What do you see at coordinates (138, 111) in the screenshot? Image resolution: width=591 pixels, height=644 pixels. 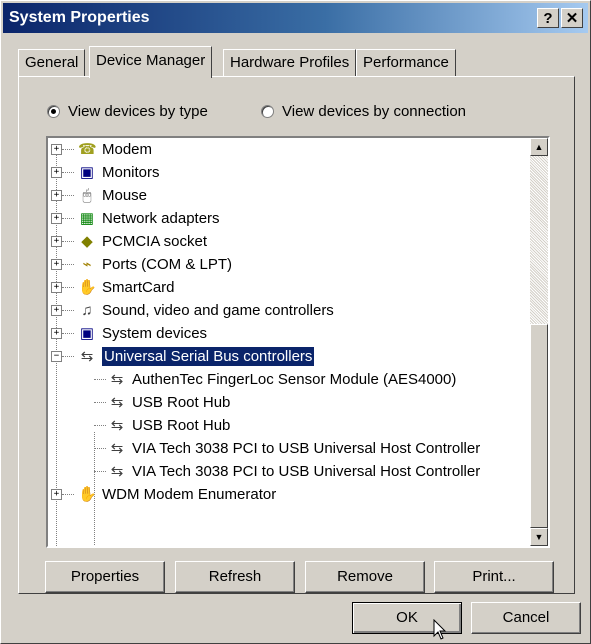 I see `view-by-type-label: View devices by type` at bounding box center [138, 111].